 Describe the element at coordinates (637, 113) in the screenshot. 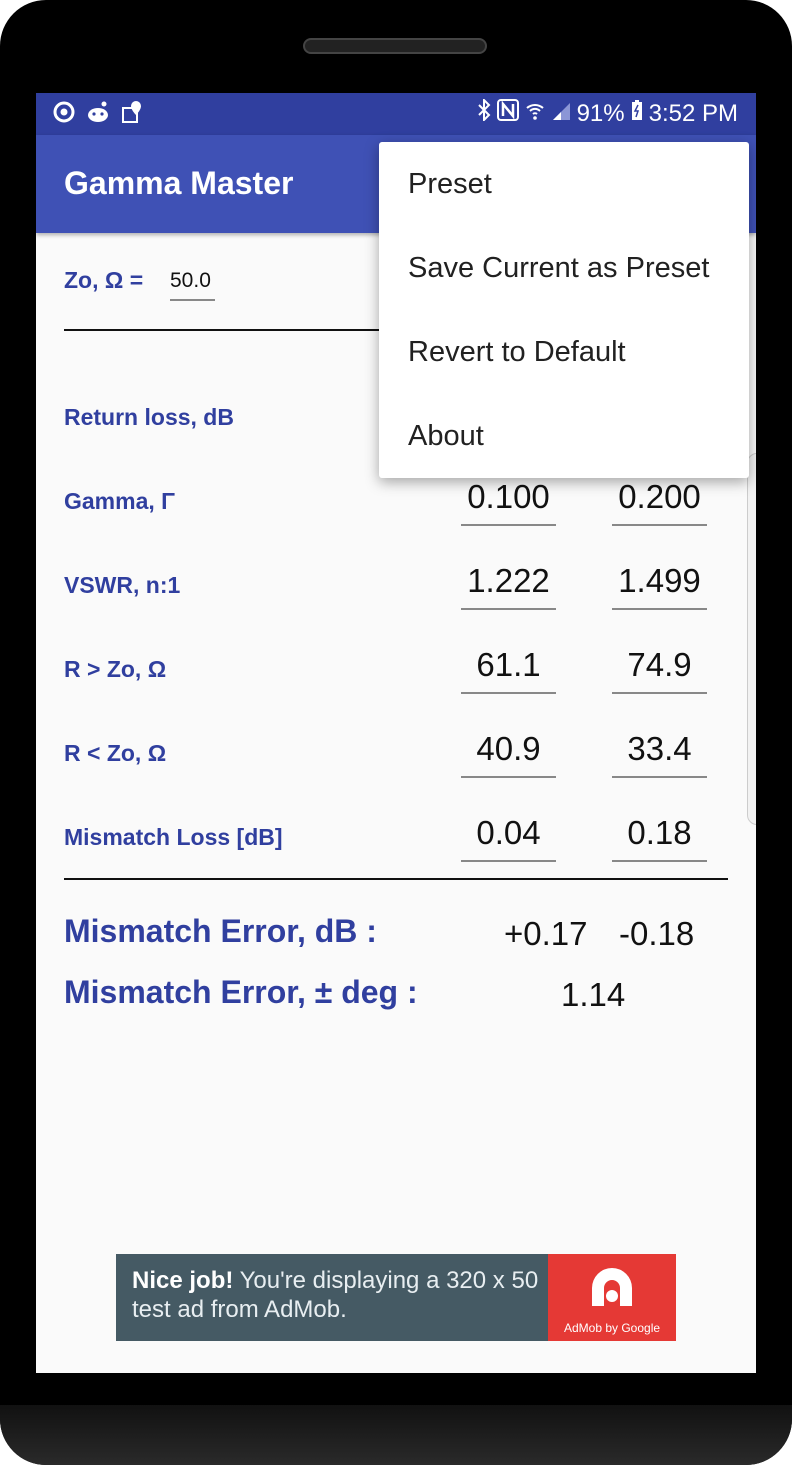

I see `battery-icon` at that location.